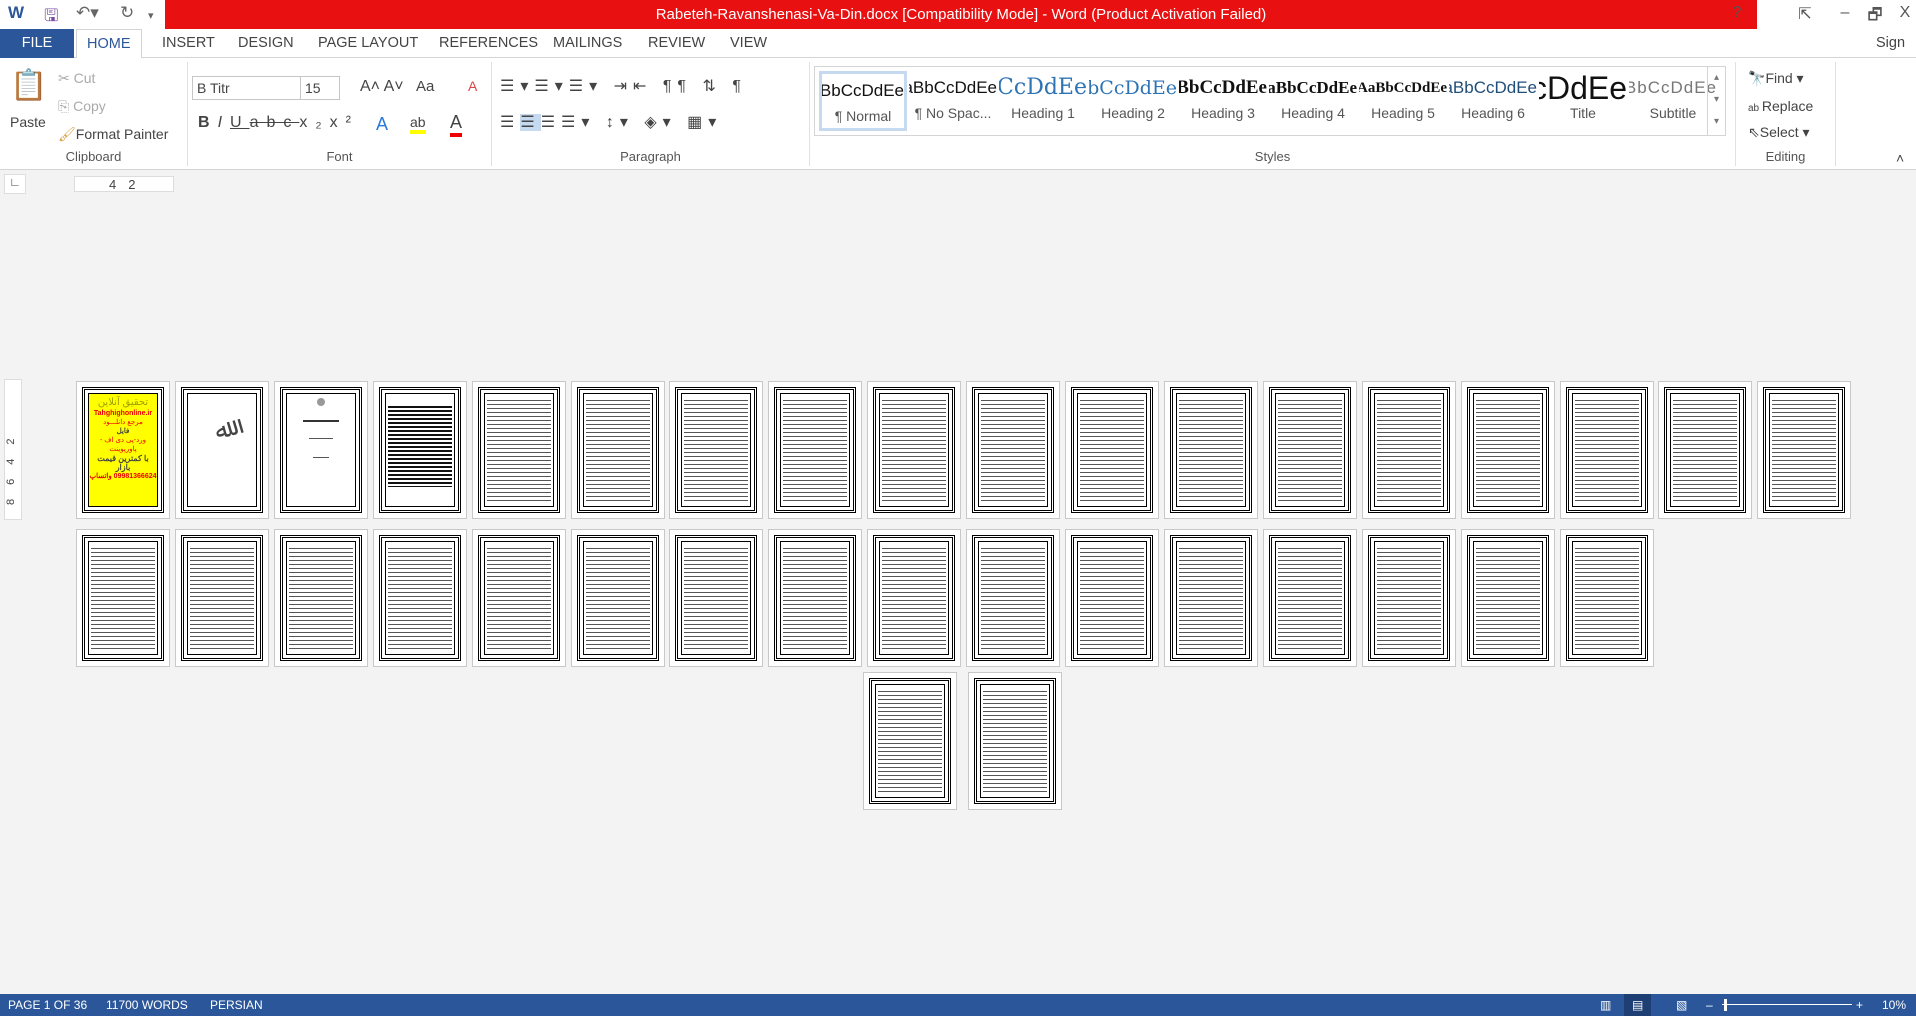 The image size is (1916, 1016). I want to click on change-case-button: Aa, so click(425, 86).